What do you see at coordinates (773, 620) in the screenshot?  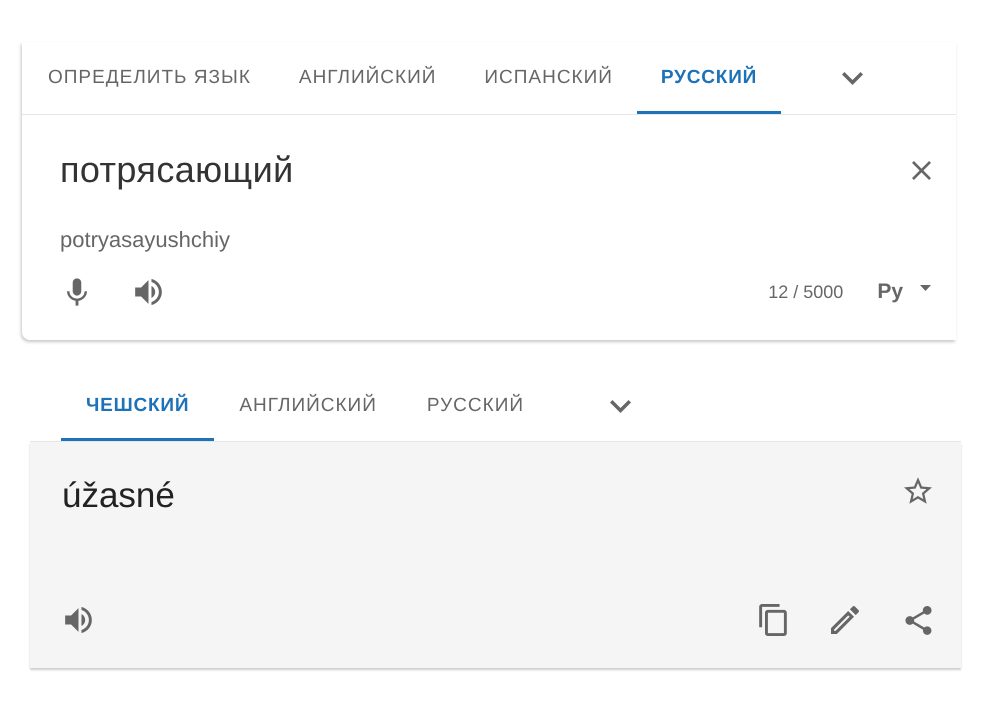 I see `copy-icon` at bounding box center [773, 620].